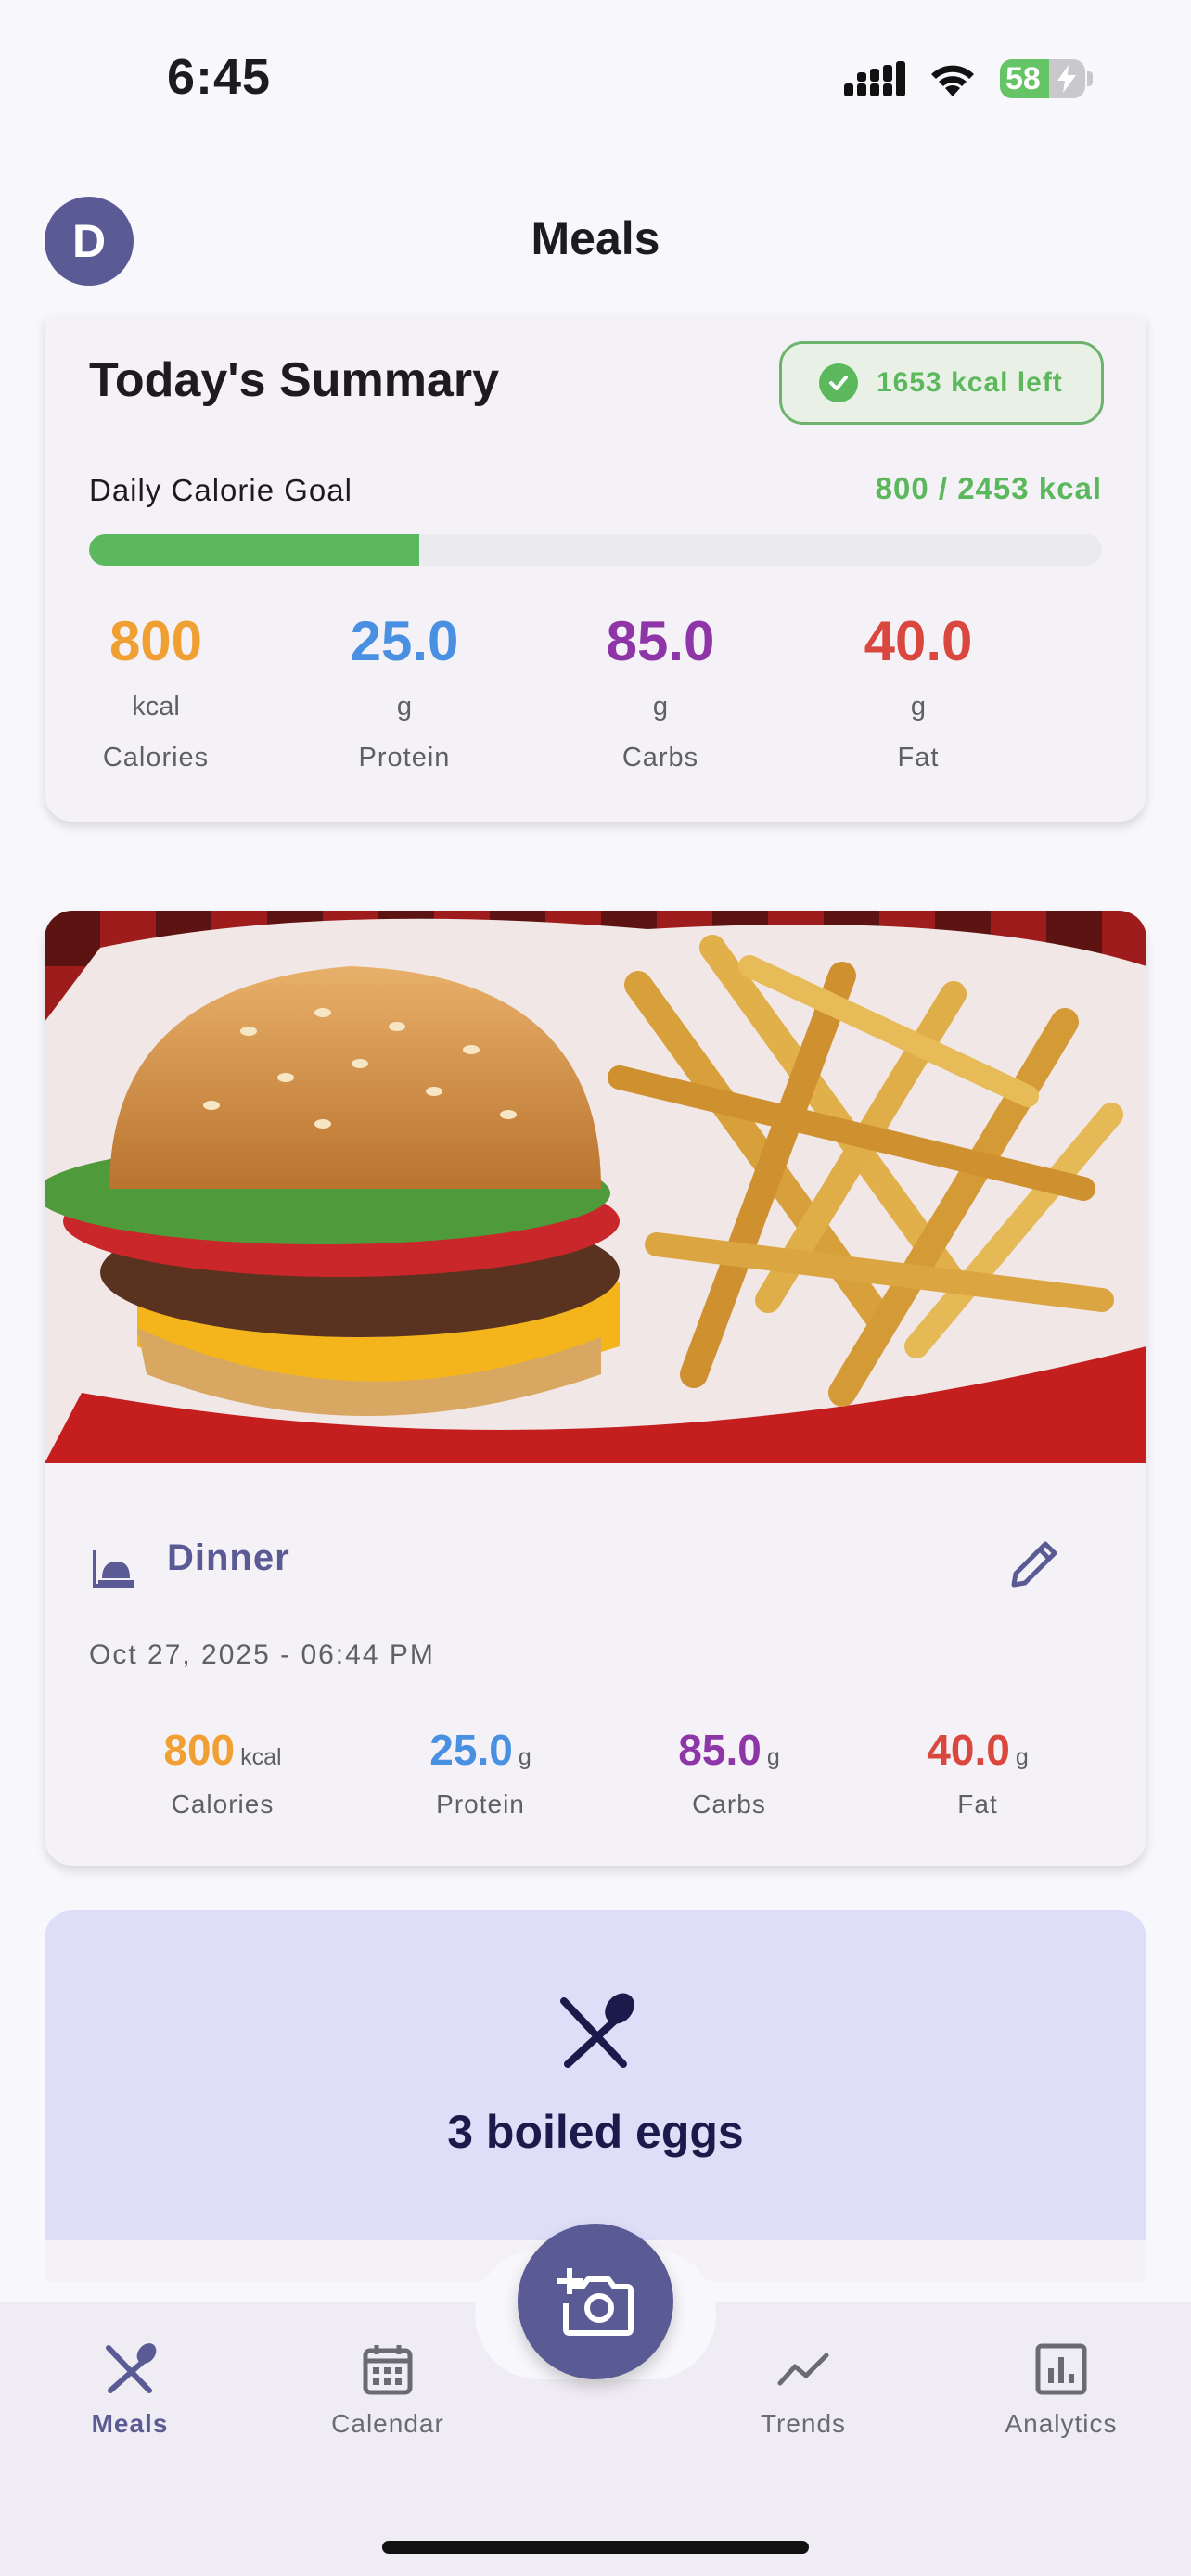 The image size is (1191, 2576). What do you see at coordinates (595, 2132) in the screenshot?
I see `meal-title: 3 boiled eggs` at bounding box center [595, 2132].